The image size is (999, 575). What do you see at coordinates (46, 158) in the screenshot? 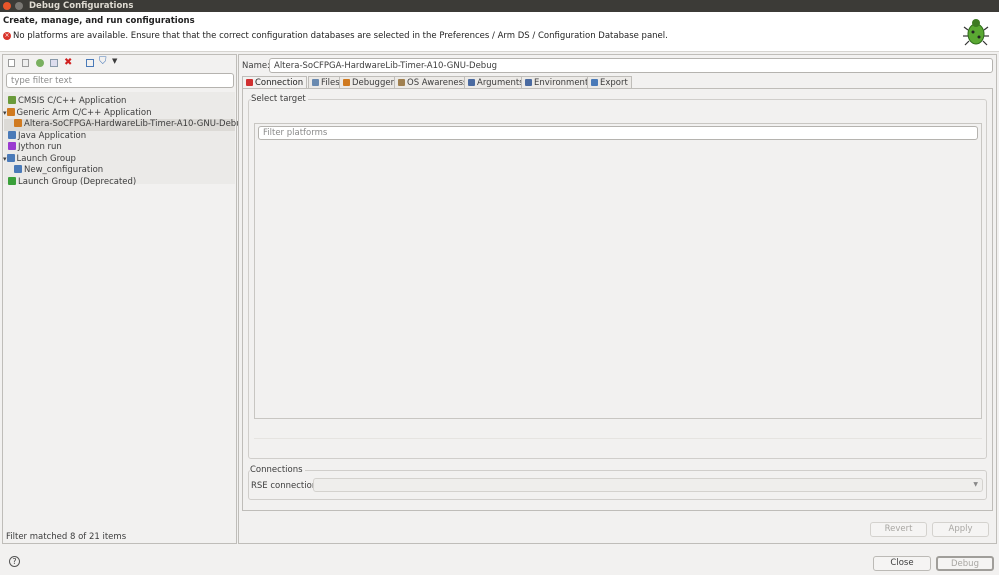
I see `tree-item-label: Launch Group` at bounding box center [46, 158].